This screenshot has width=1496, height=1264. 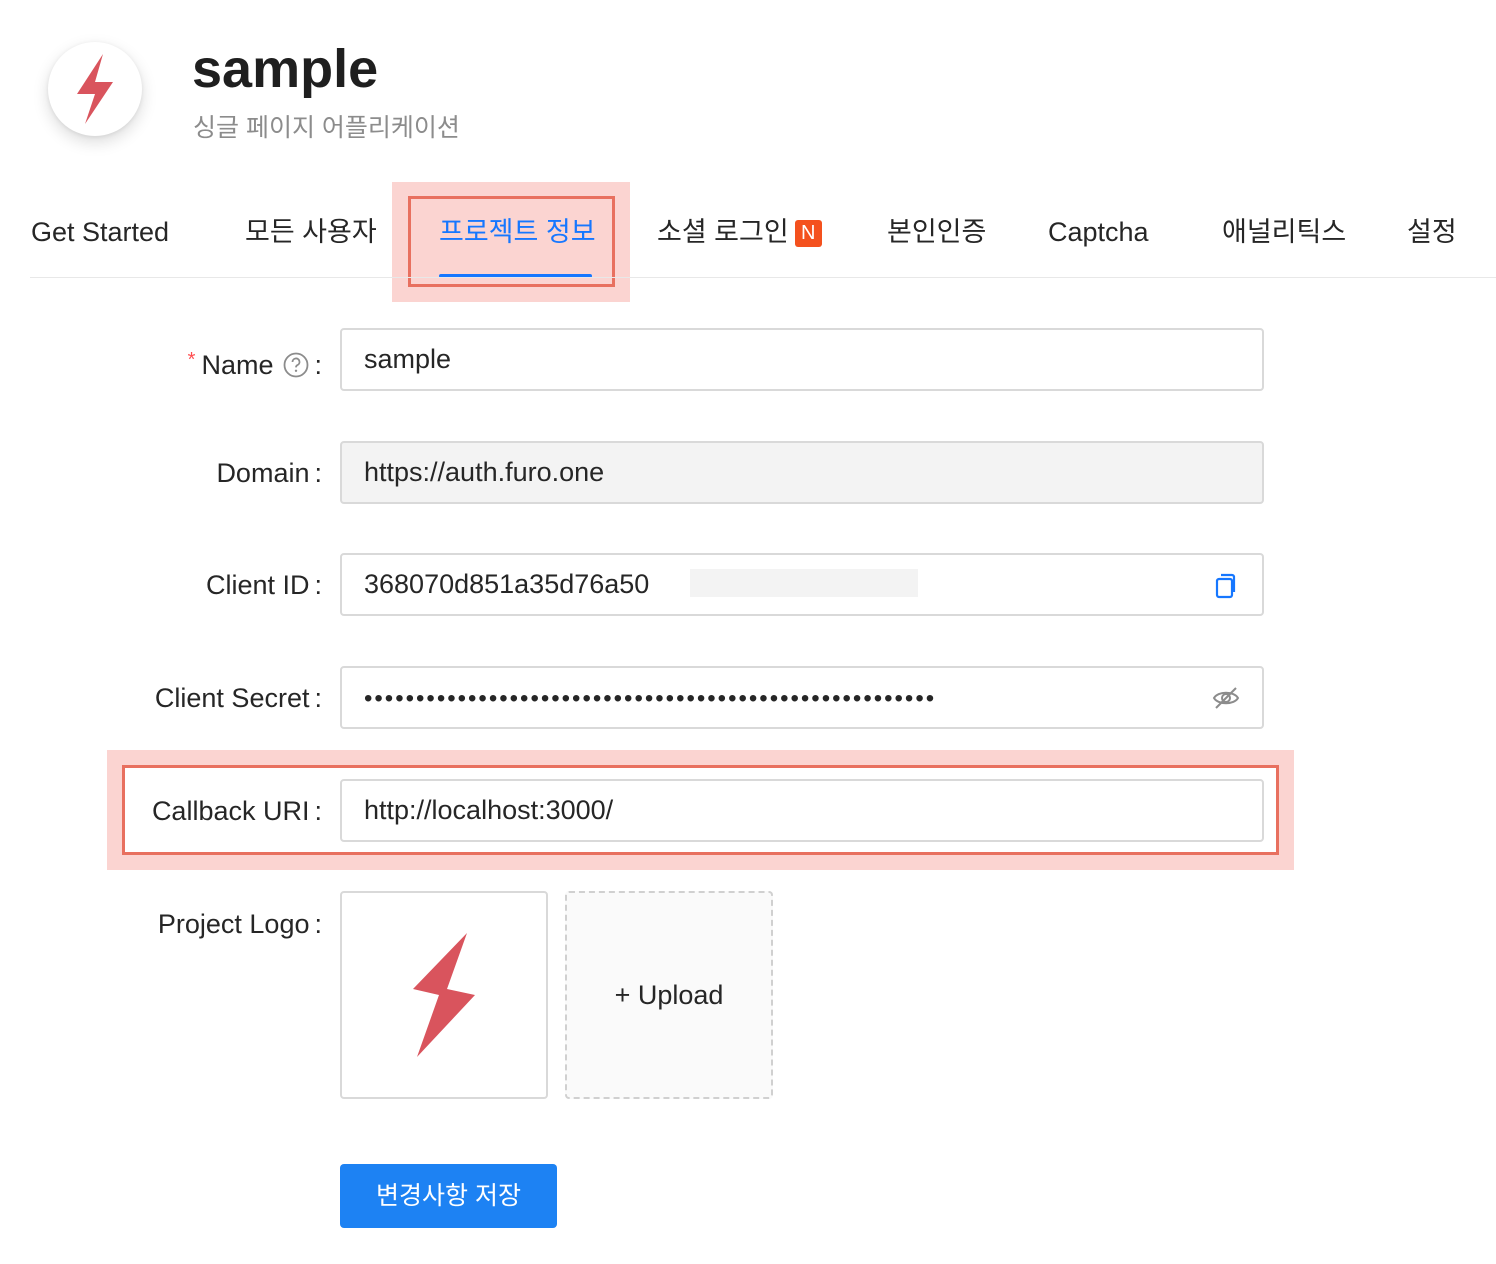 What do you see at coordinates (723, 232) in the screenshot?
I see `tab-social-login-label: 소셜 로그인` at bounding box center [723, 232].